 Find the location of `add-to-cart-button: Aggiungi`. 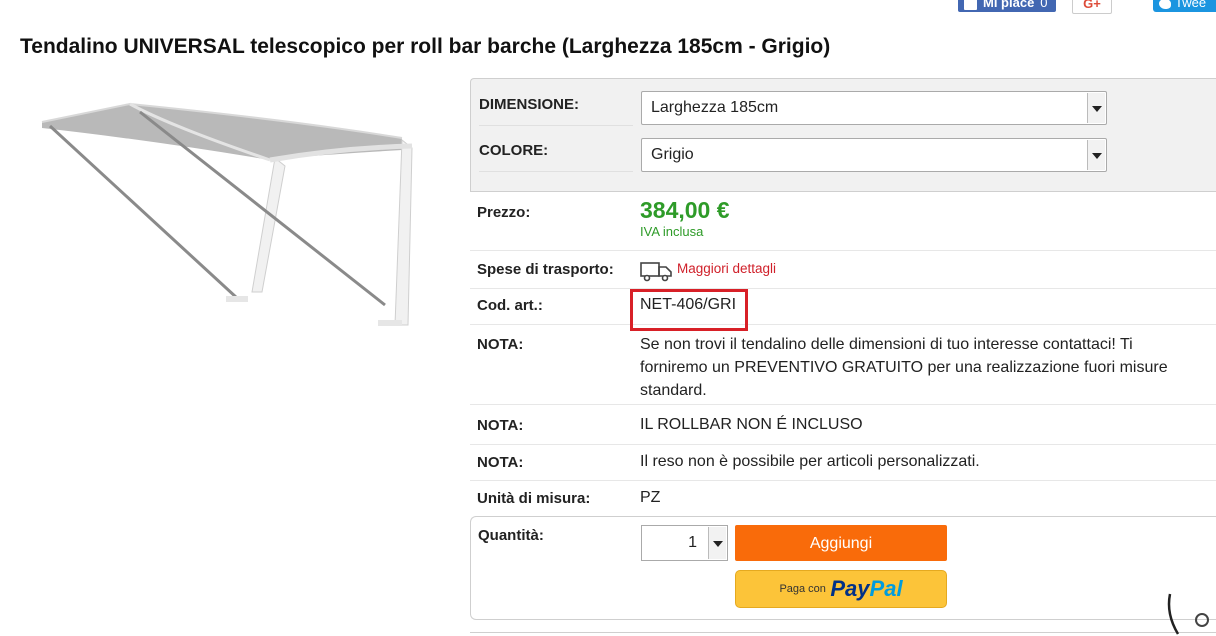

add-to-cart-button: Aggiungi is located at coordinates (841, 543).